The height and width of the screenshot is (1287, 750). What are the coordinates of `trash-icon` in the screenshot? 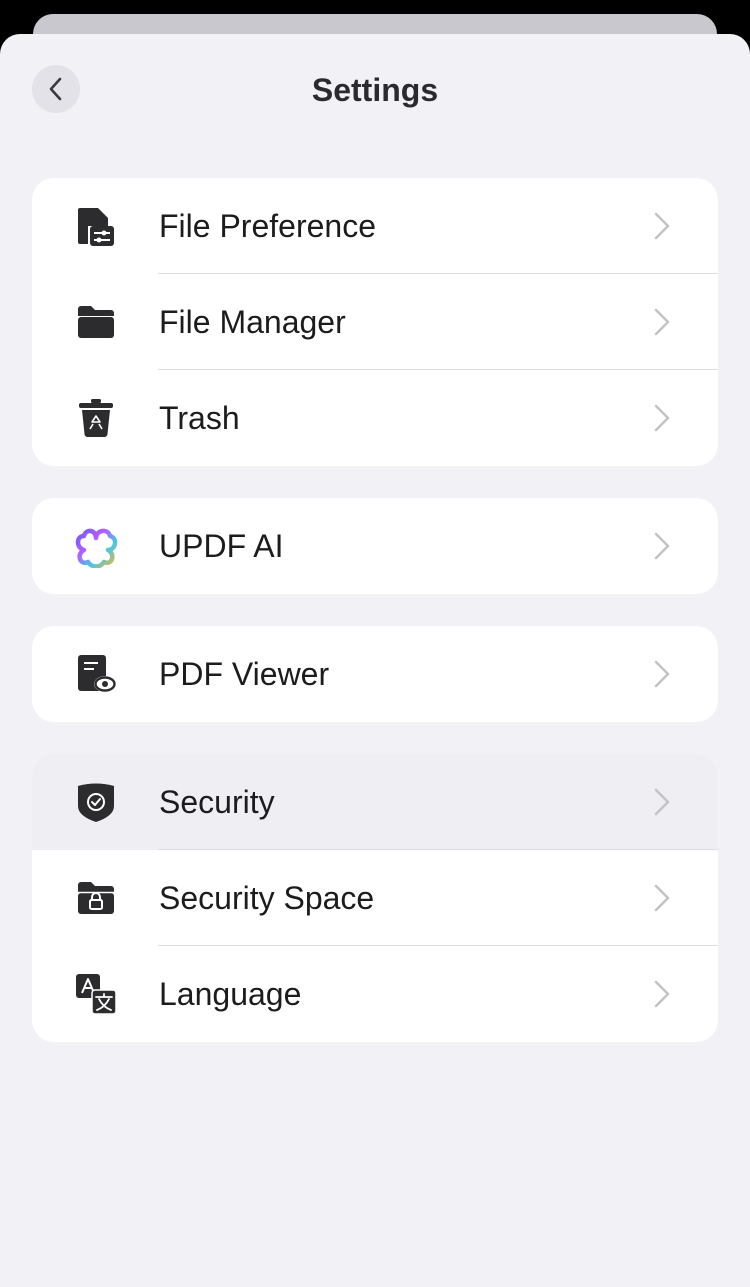 It's located at (96, 418).